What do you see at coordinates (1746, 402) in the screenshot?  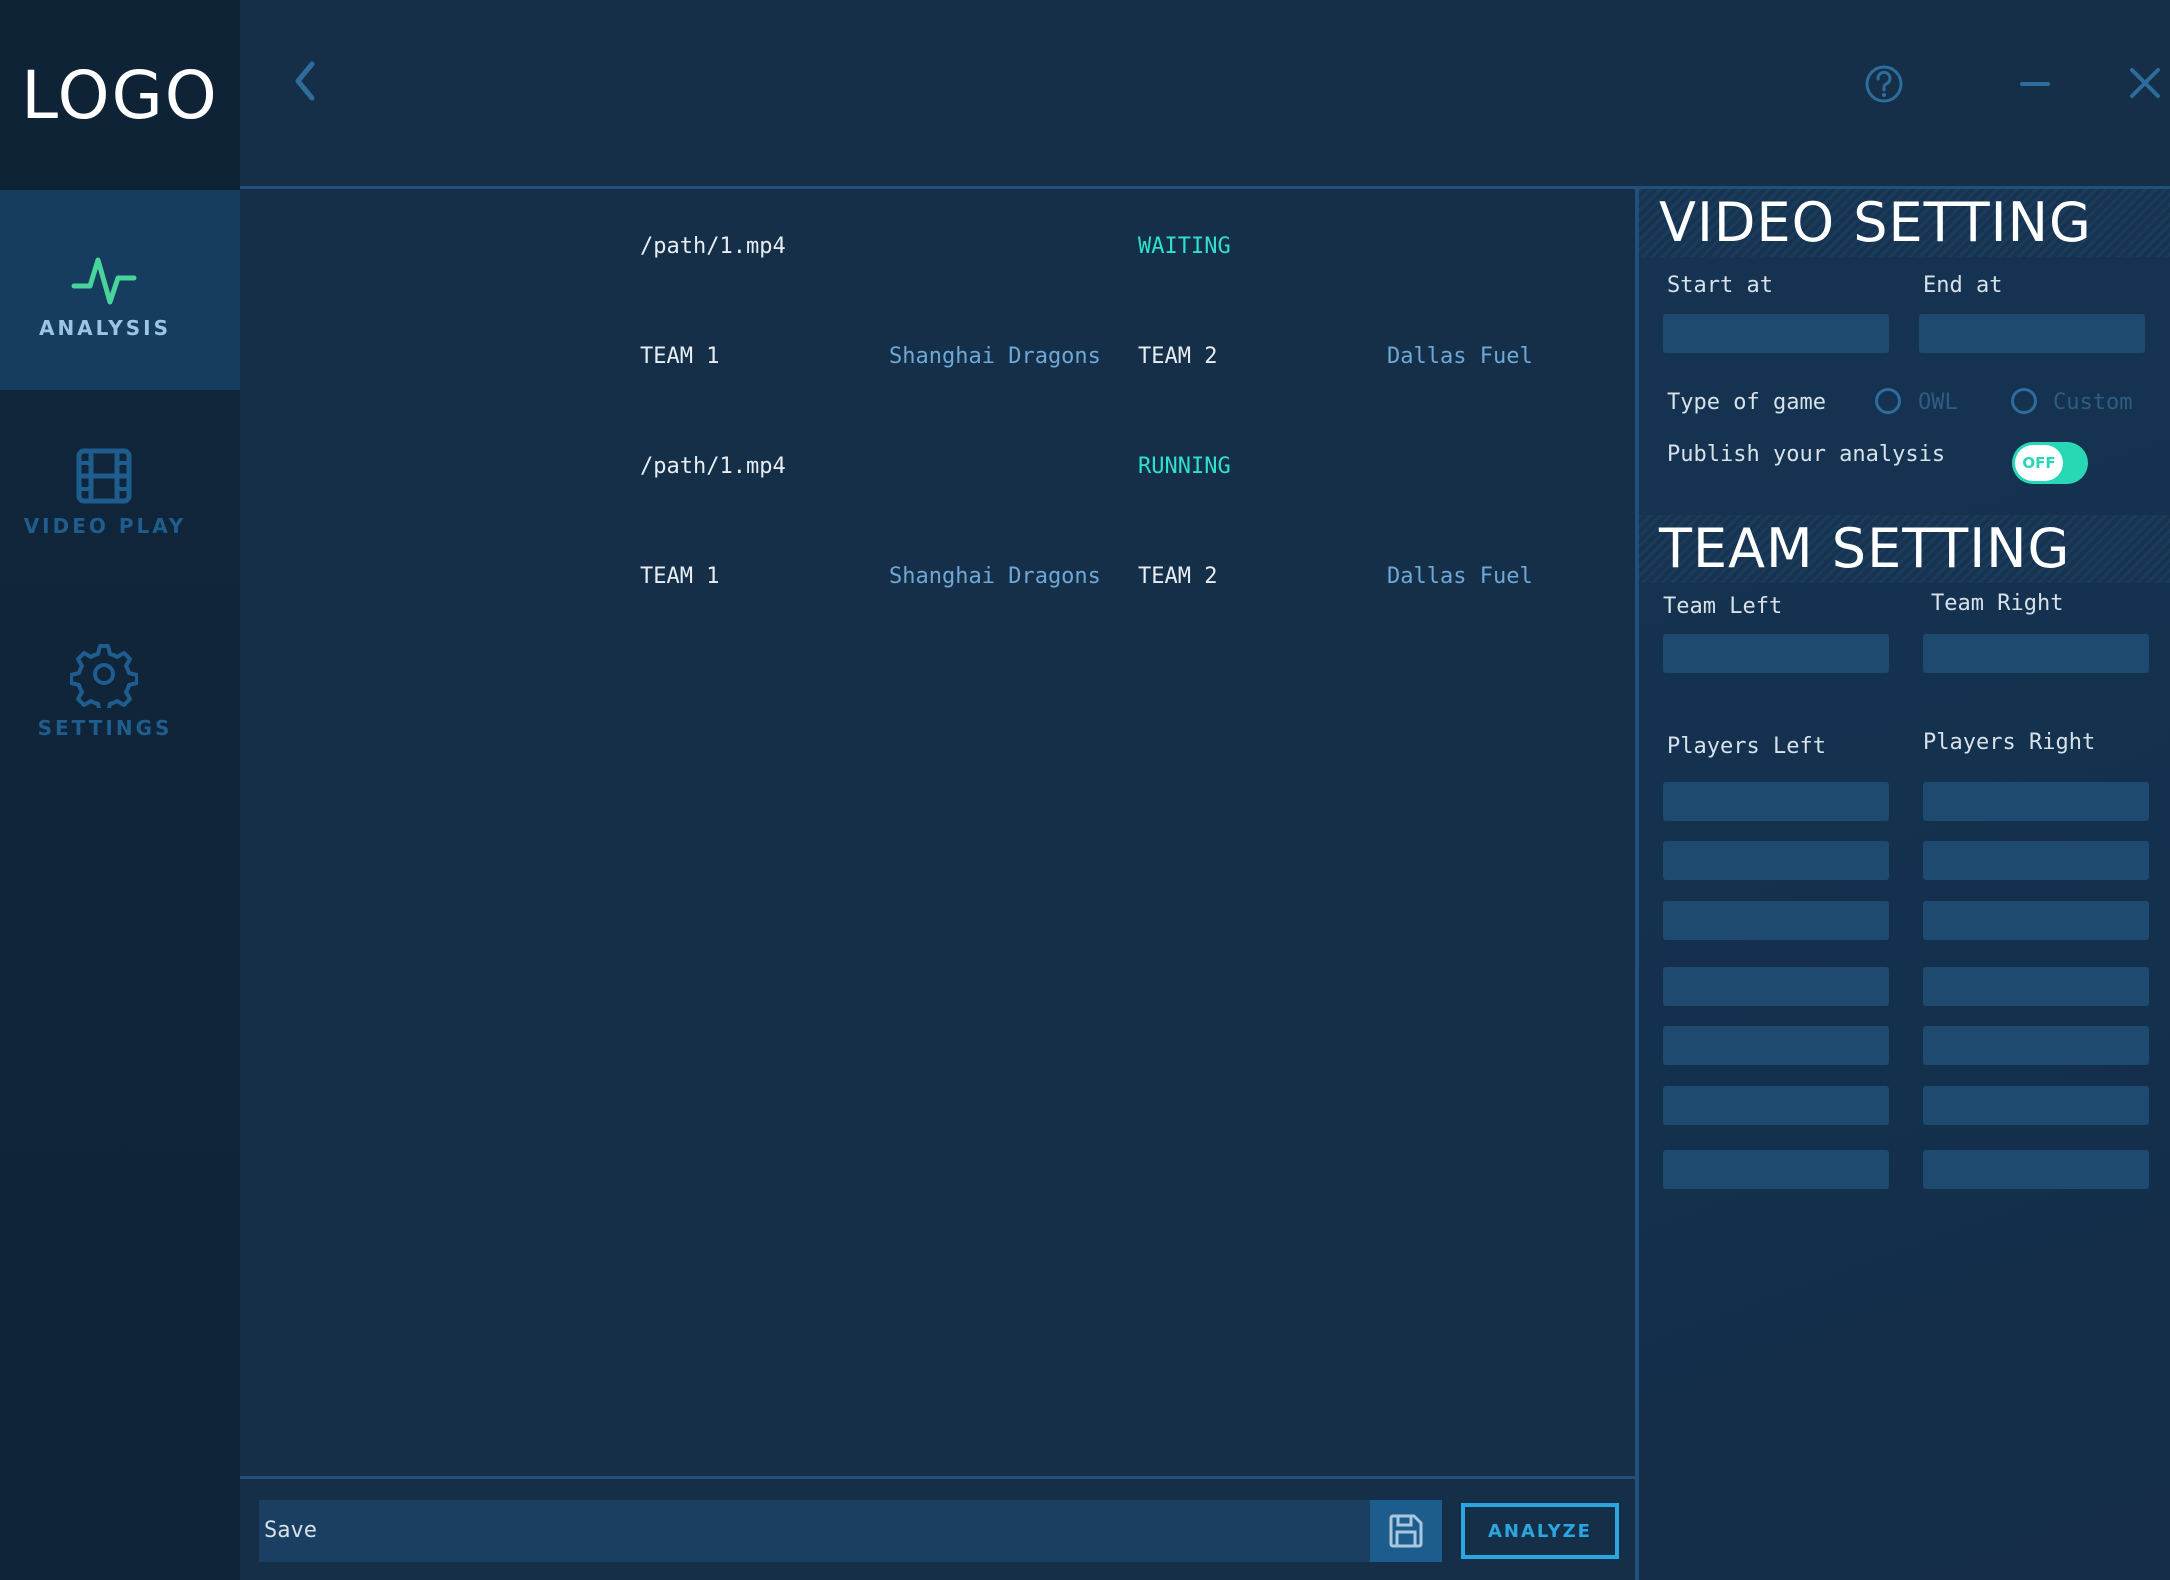 I see `game-type-label: Type of game` at bounding box center [1746, 402].